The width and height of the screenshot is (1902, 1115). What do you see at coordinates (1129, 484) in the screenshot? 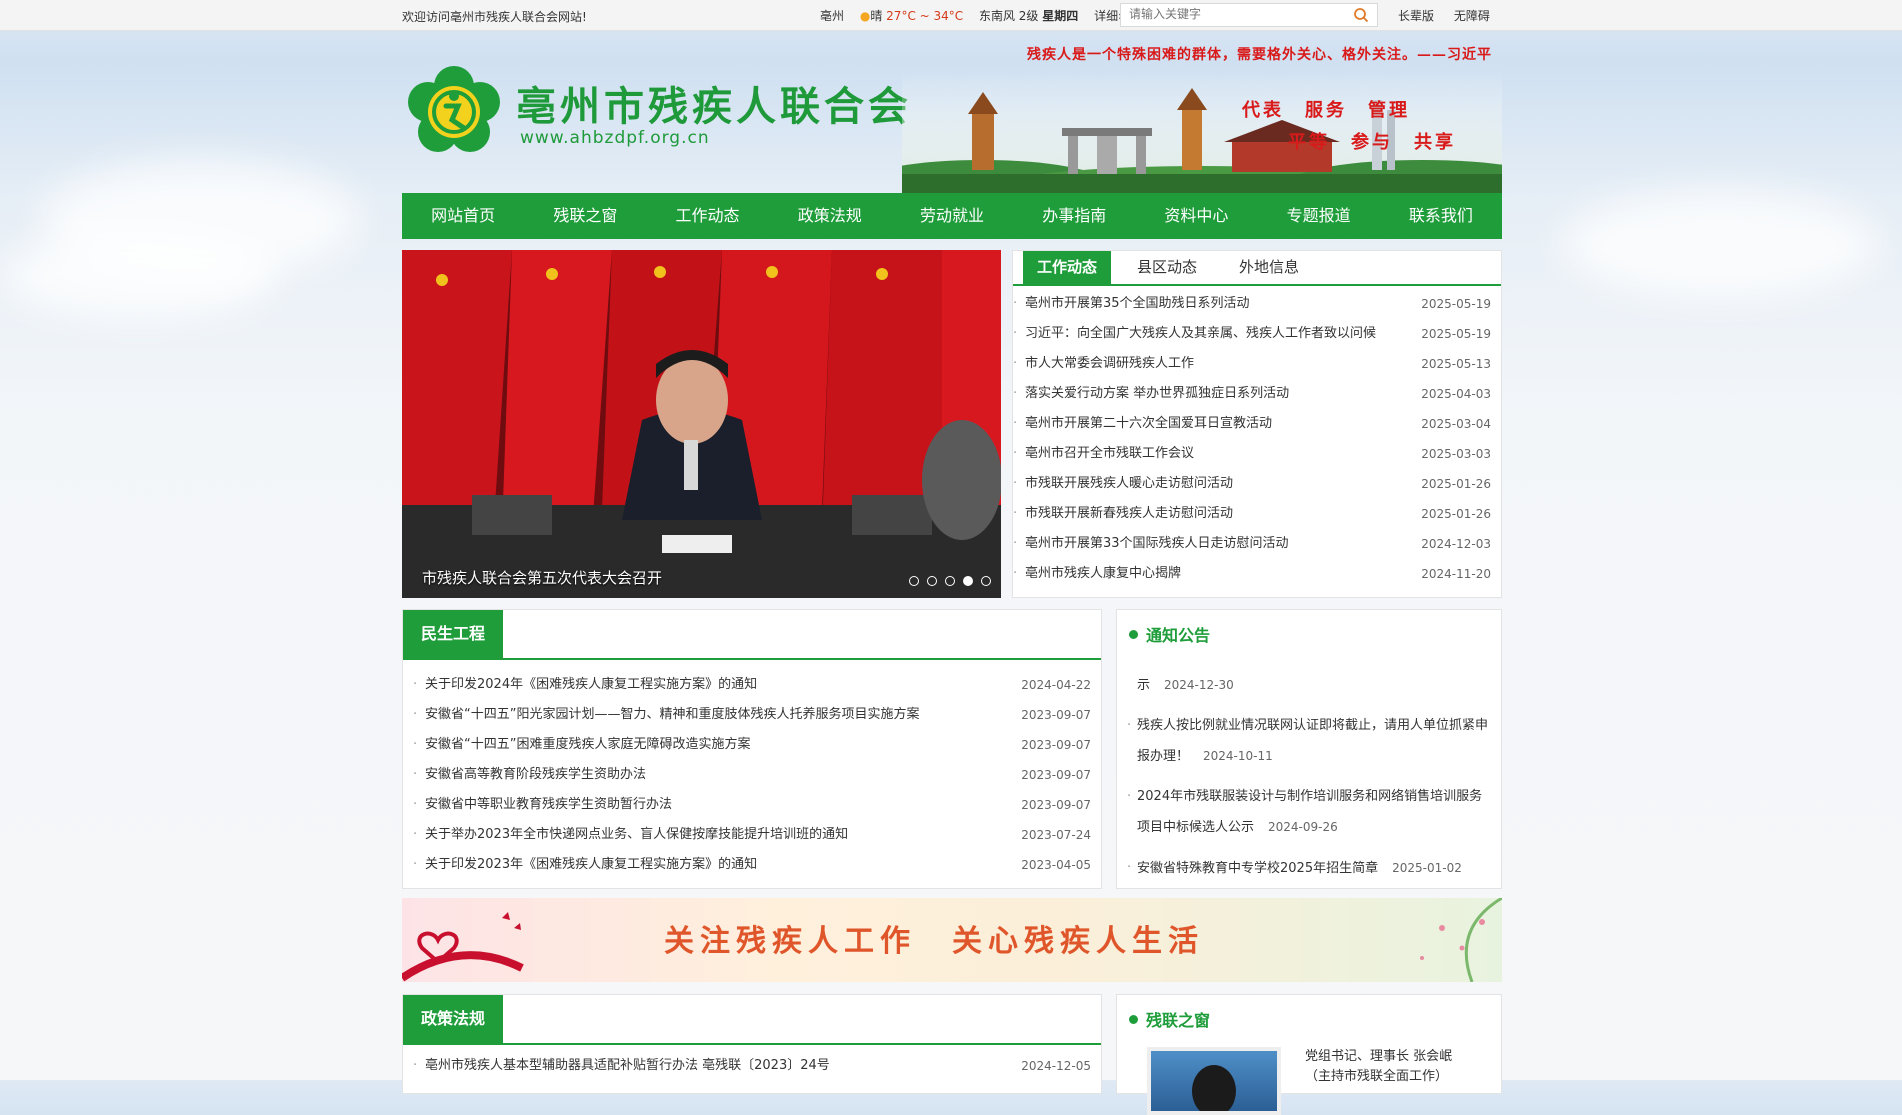
I see `news-title: 市残联开展残疾人暖心走访慰问活动` at bounding box center [1129, 484].